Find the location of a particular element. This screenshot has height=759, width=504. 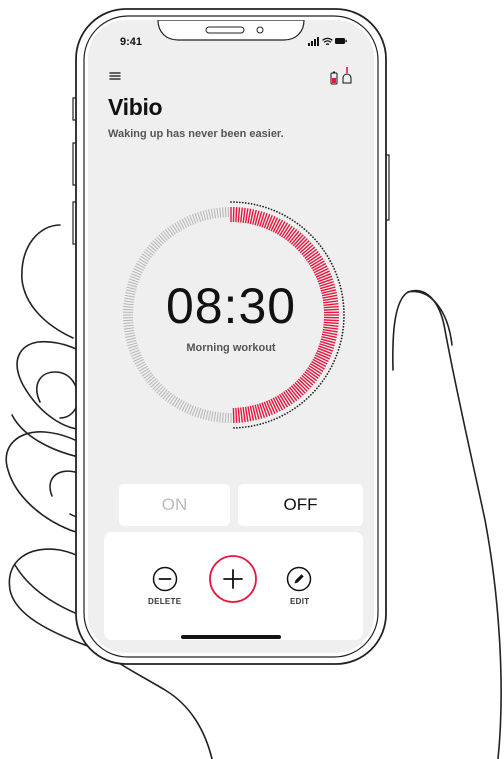

minus-circle-icon is located at coordinates (165, 579).